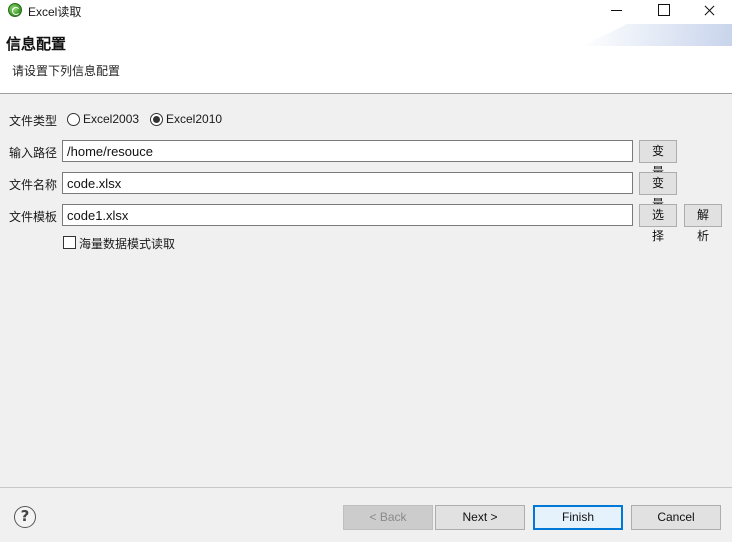 Image resolution: width=732 pixels, height=542 pixels. What do you see at coordinates (709, 11) in the screenshot?
I see `close-icon` at bounding box center [709, 11].